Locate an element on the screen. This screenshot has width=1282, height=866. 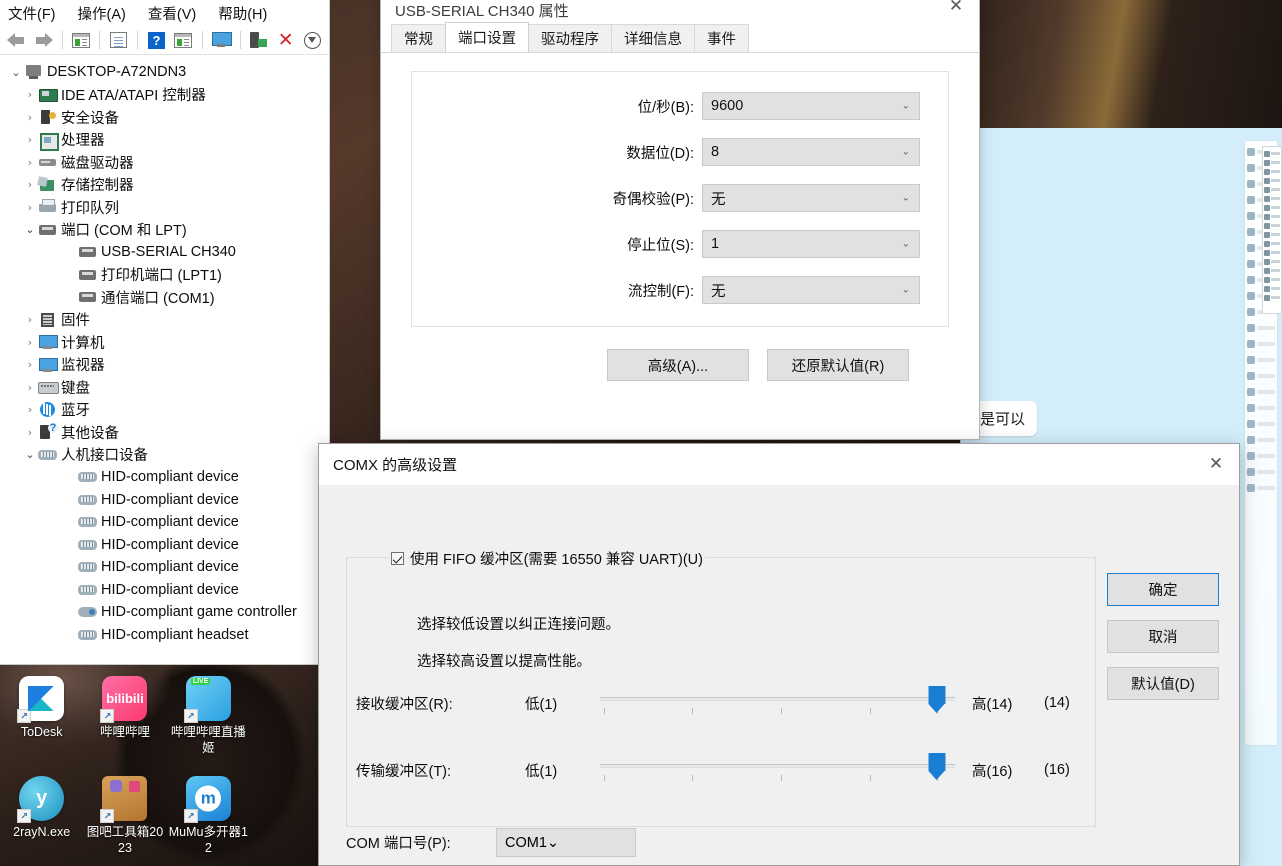
tree-node-monitor: › 监视器 is located at coordinates (164, 365).